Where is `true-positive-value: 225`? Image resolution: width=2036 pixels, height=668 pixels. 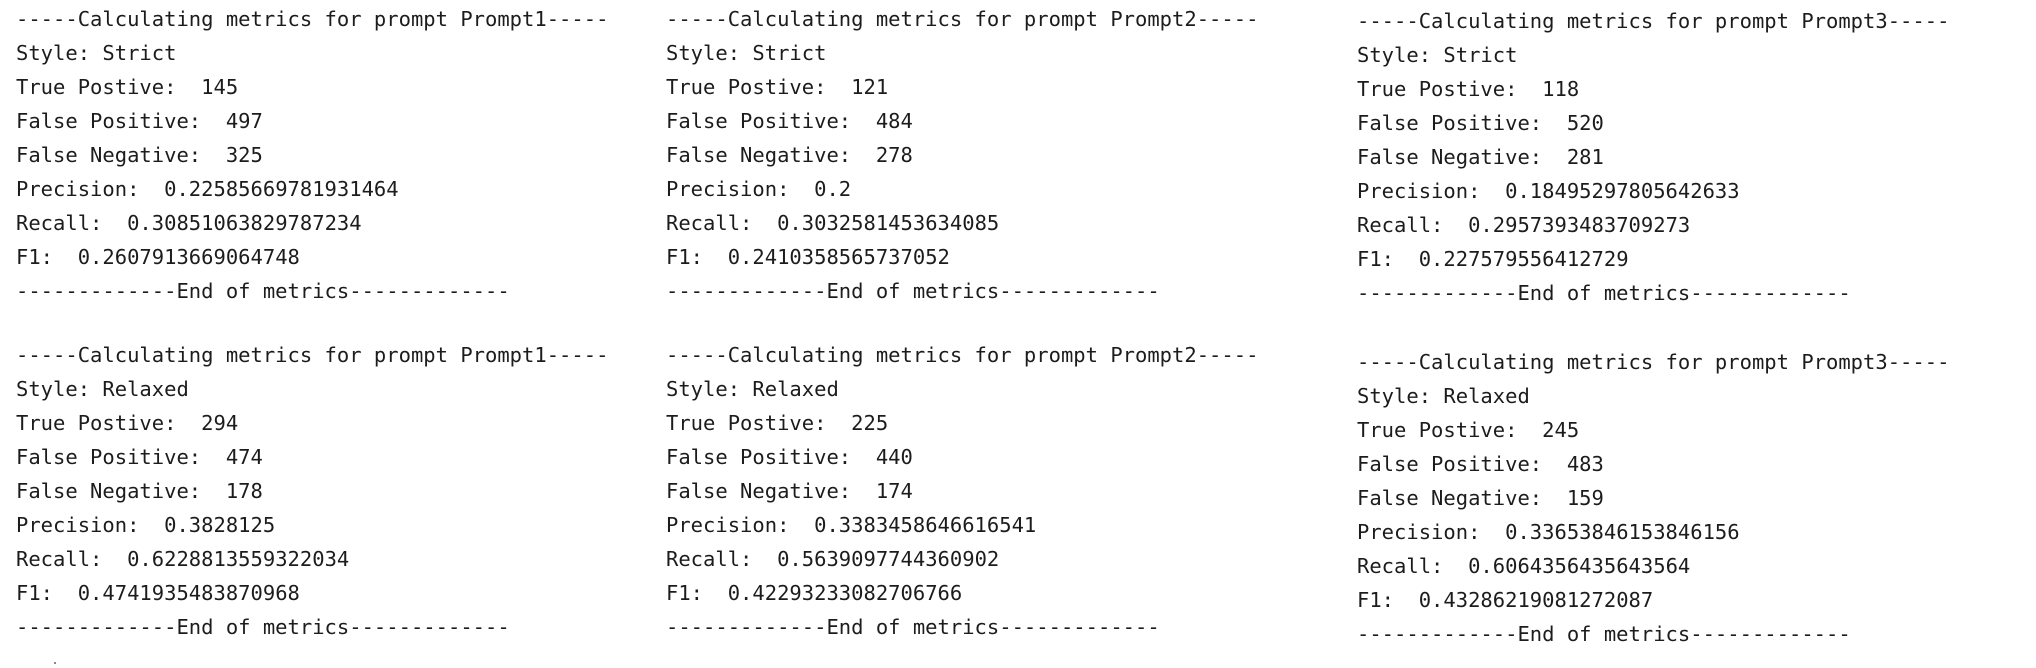 true-positive-value: 225 is located at coordinates (870, 423).